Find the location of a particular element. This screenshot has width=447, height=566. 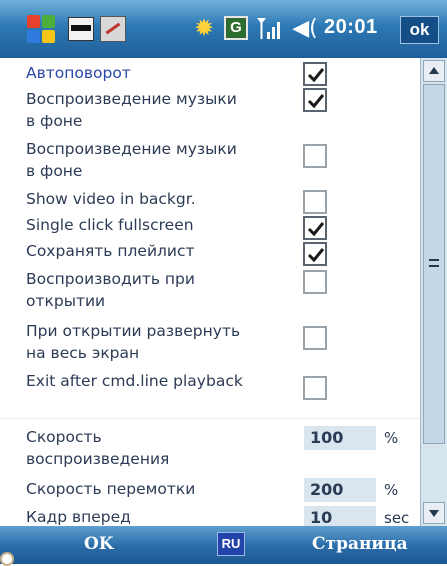

softkey-bar: OK RU Страница is located at coordinates (223, 545).